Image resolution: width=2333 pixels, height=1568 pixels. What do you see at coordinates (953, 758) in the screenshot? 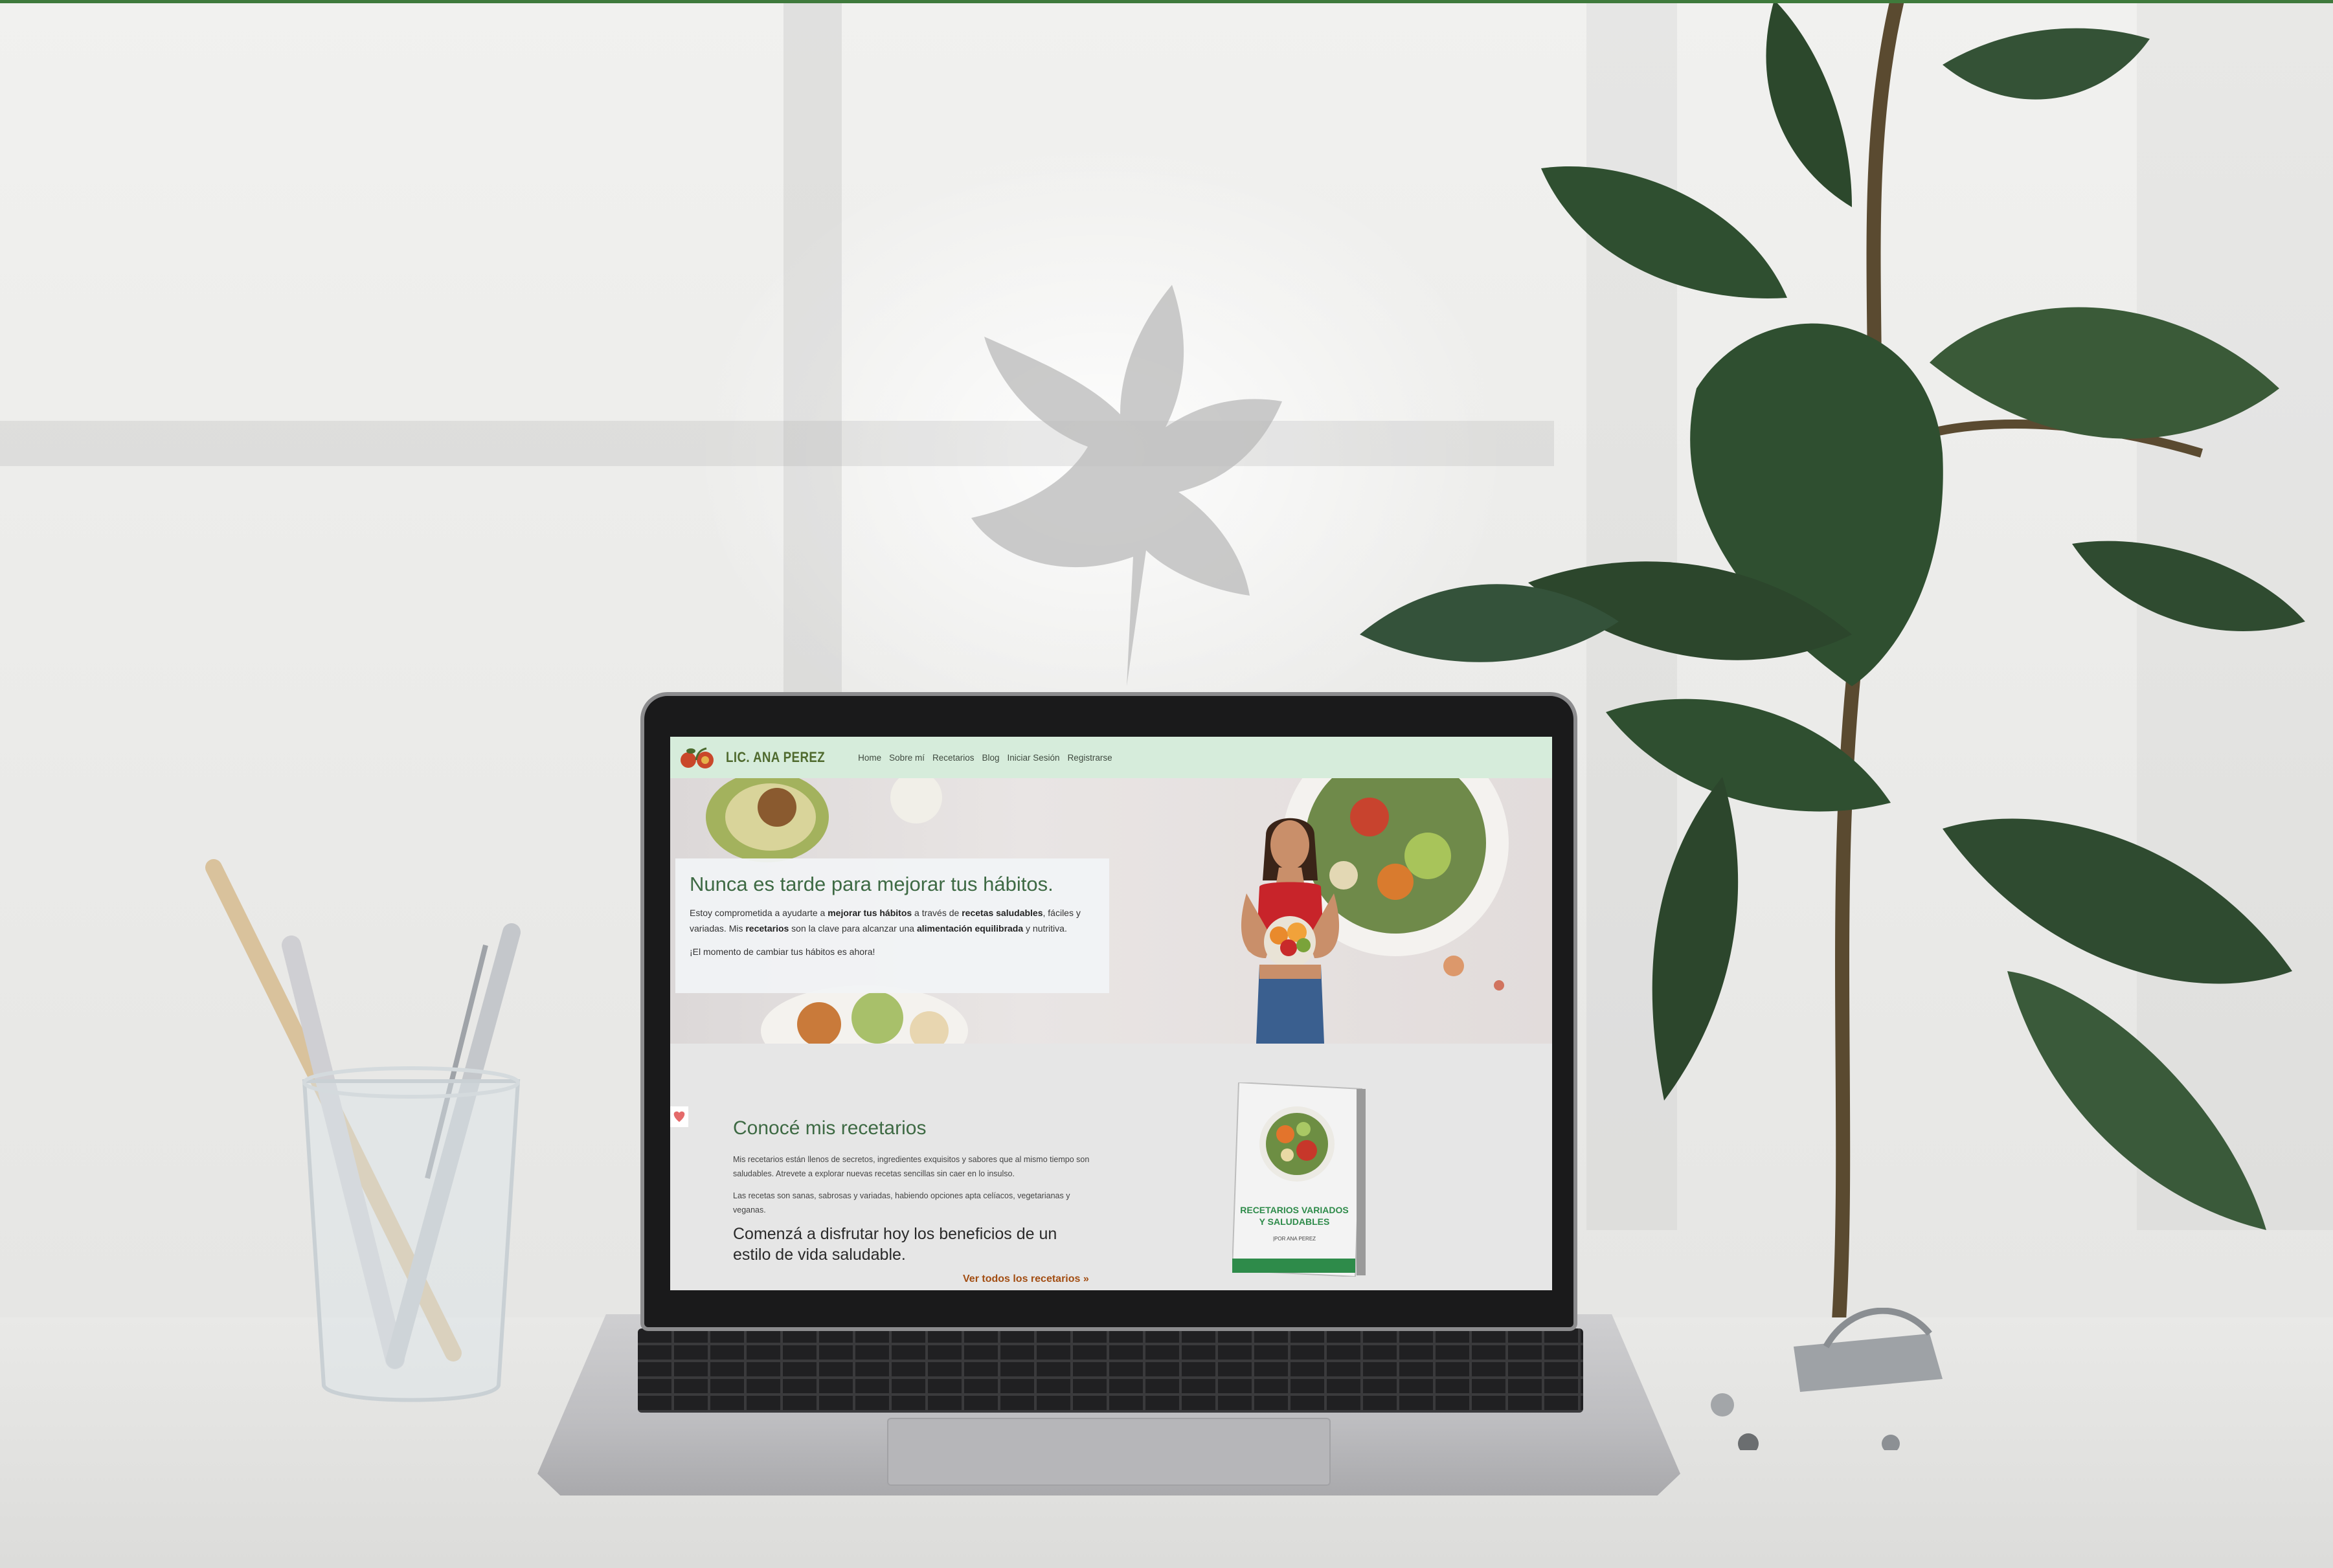
I see `nav-link-recetarios: Recetarios` at bounding box center [953, 758].